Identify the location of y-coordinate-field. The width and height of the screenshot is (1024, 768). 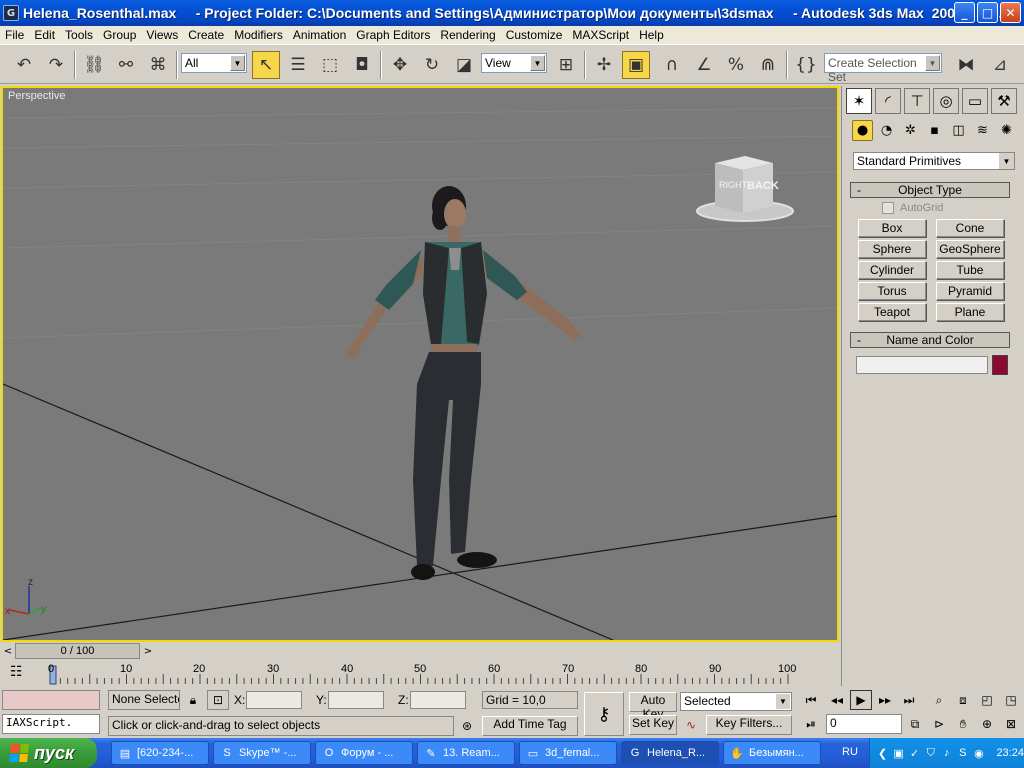
(356, 700).